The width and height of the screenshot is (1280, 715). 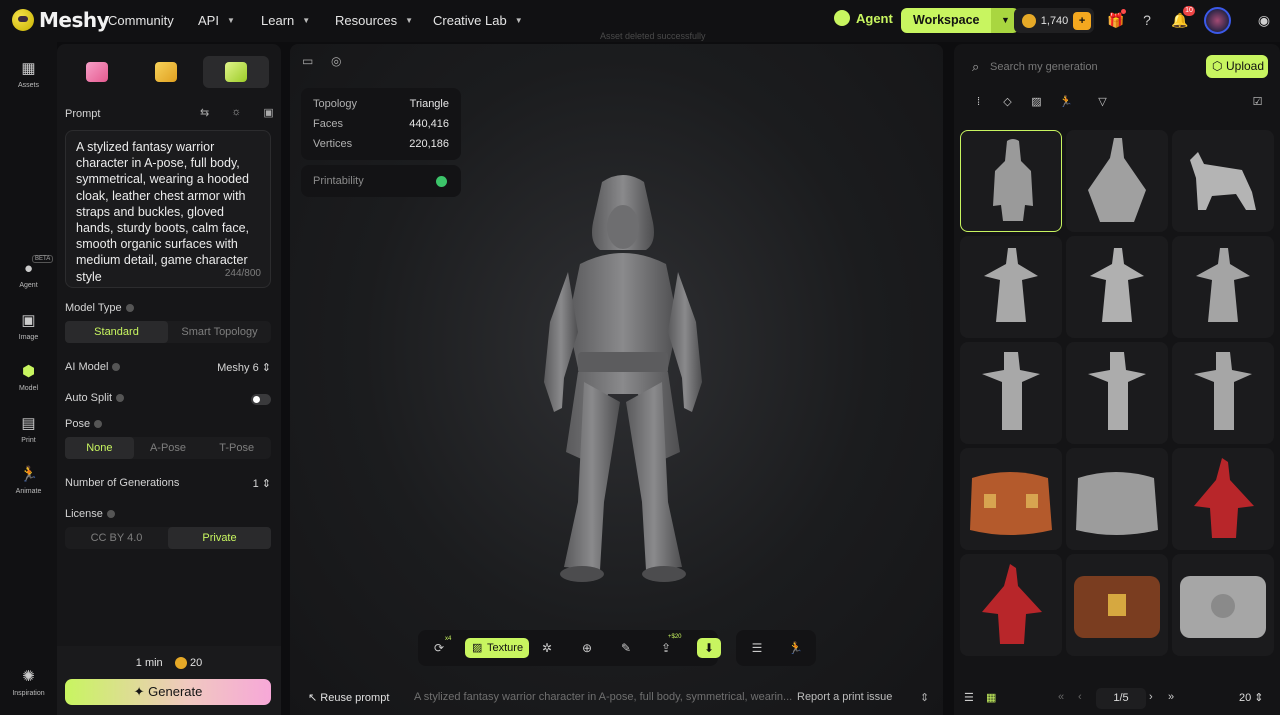 I want to click on model-type-standard: Standard, so click(x=116, y=332).